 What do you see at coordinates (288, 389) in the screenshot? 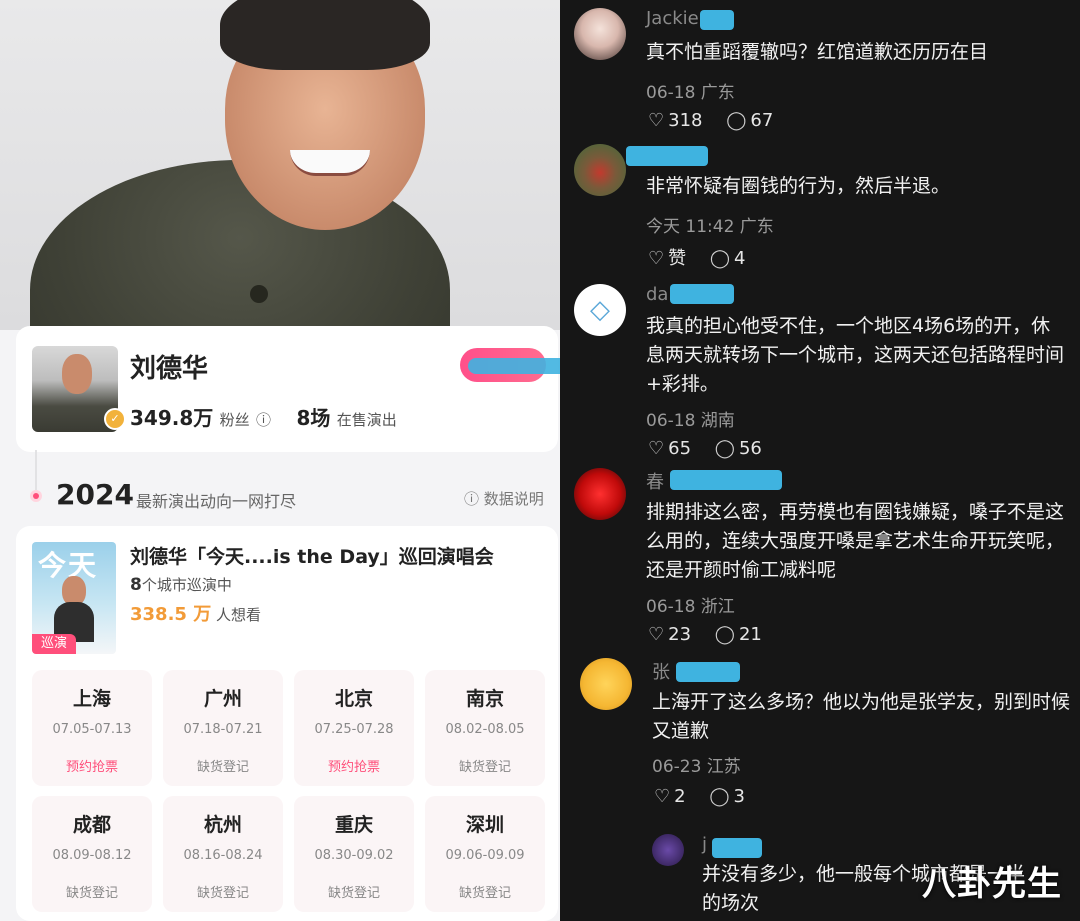
I see `artist-profile-card: ✓ 刘德华 349.8万 粉丝 ⓘ 8场 在售演出` at bounding box center [288, 389].